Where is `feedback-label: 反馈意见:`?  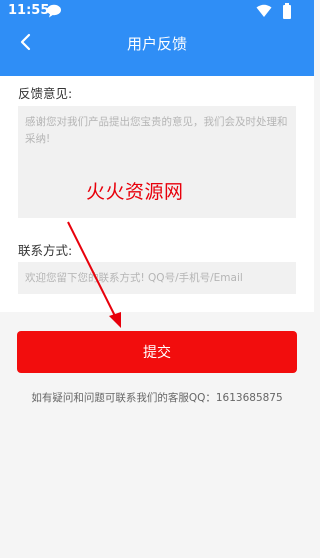
feedback-label: 反馈意见: is located at coordinates (45, 93).